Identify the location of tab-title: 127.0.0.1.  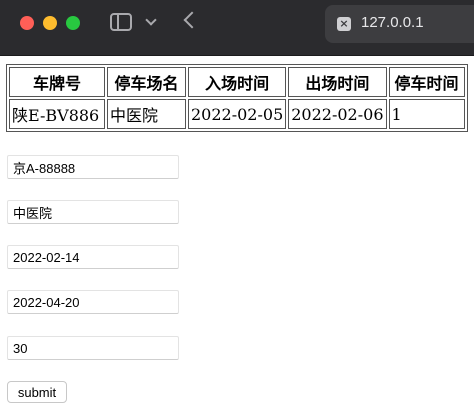
(392, 22).